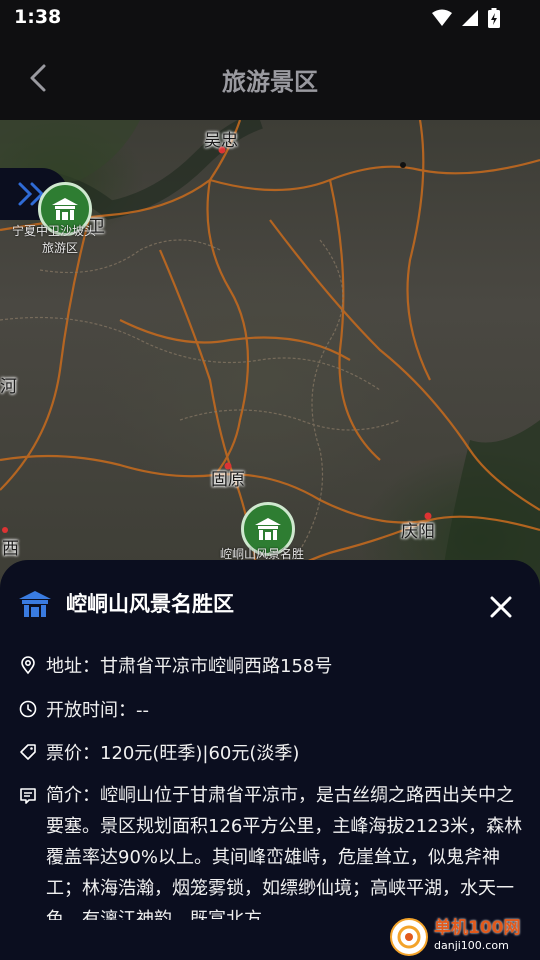 Image resolution: width=540 pixels, height=960 pixels. I want to click on sheet-title-row: 崆峒山风景名胜区, so click(126, 603).